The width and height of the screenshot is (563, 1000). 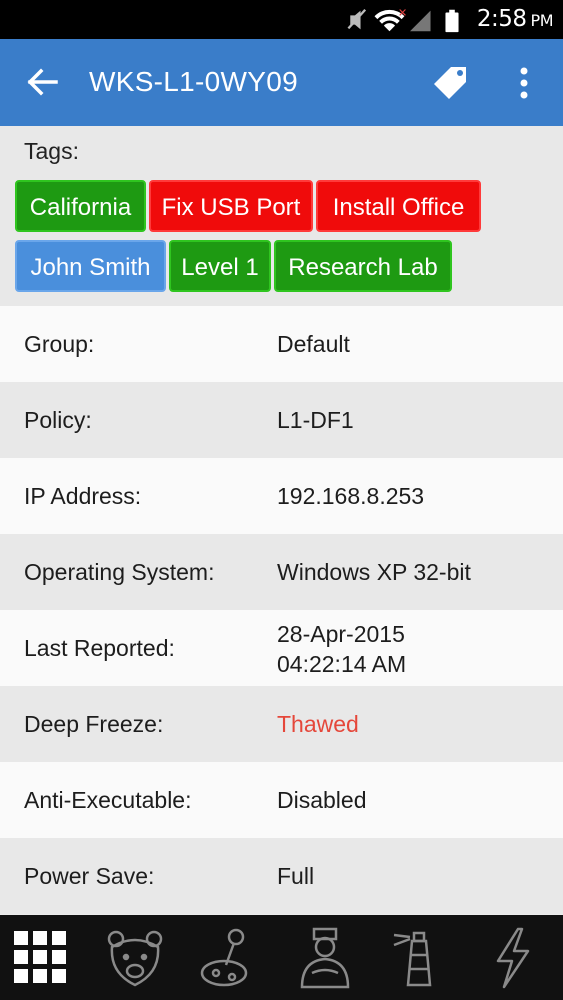 I want to click on detail-row-operating-system: Operating System: Windows XP 32-bit, so click(x=281, y=572).